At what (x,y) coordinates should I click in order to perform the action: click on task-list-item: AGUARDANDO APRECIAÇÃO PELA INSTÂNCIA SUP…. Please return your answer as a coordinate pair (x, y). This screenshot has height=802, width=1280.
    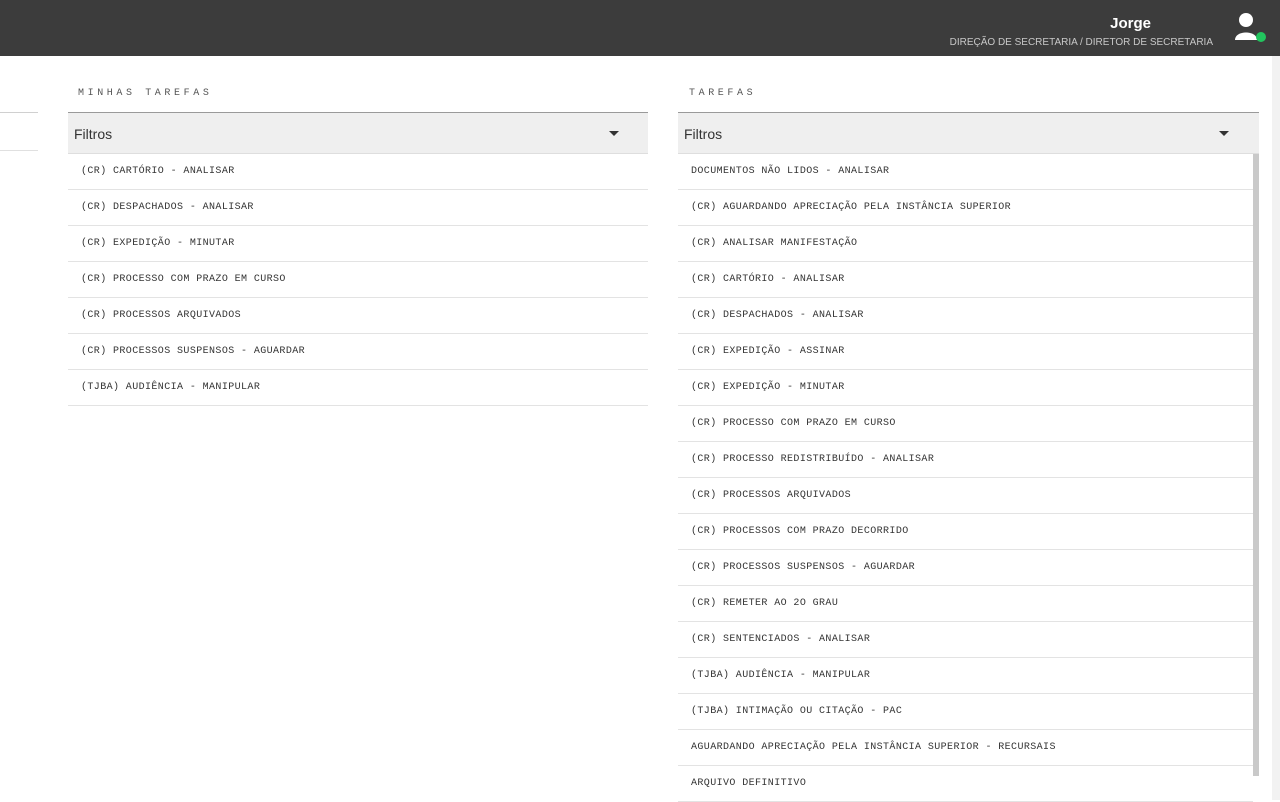
    Looking at the image, I should click on (965, 748).